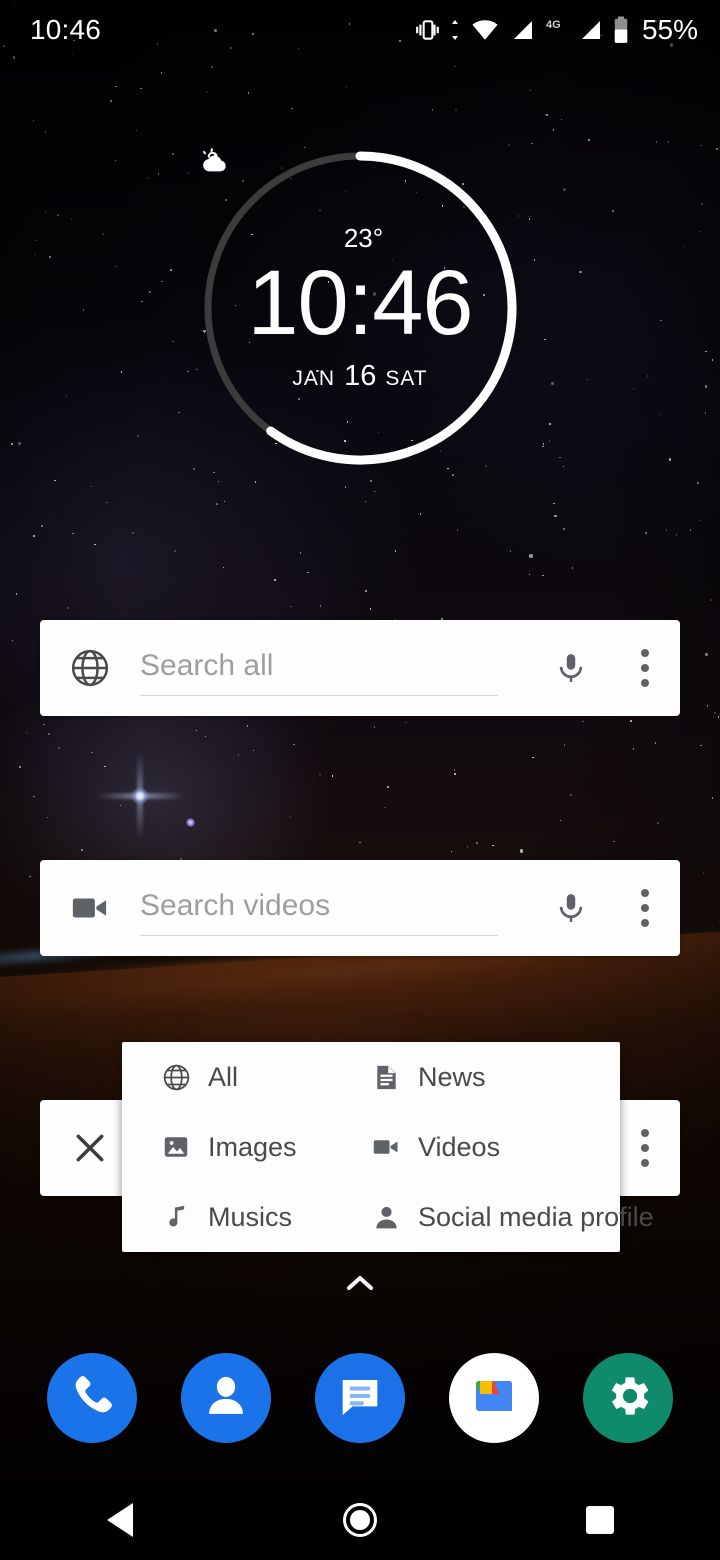 This screenshot has width=720, height=1560. Describe the element at coordinates (485, 30) in the screenshot. I see `wifi-icon` at that location.